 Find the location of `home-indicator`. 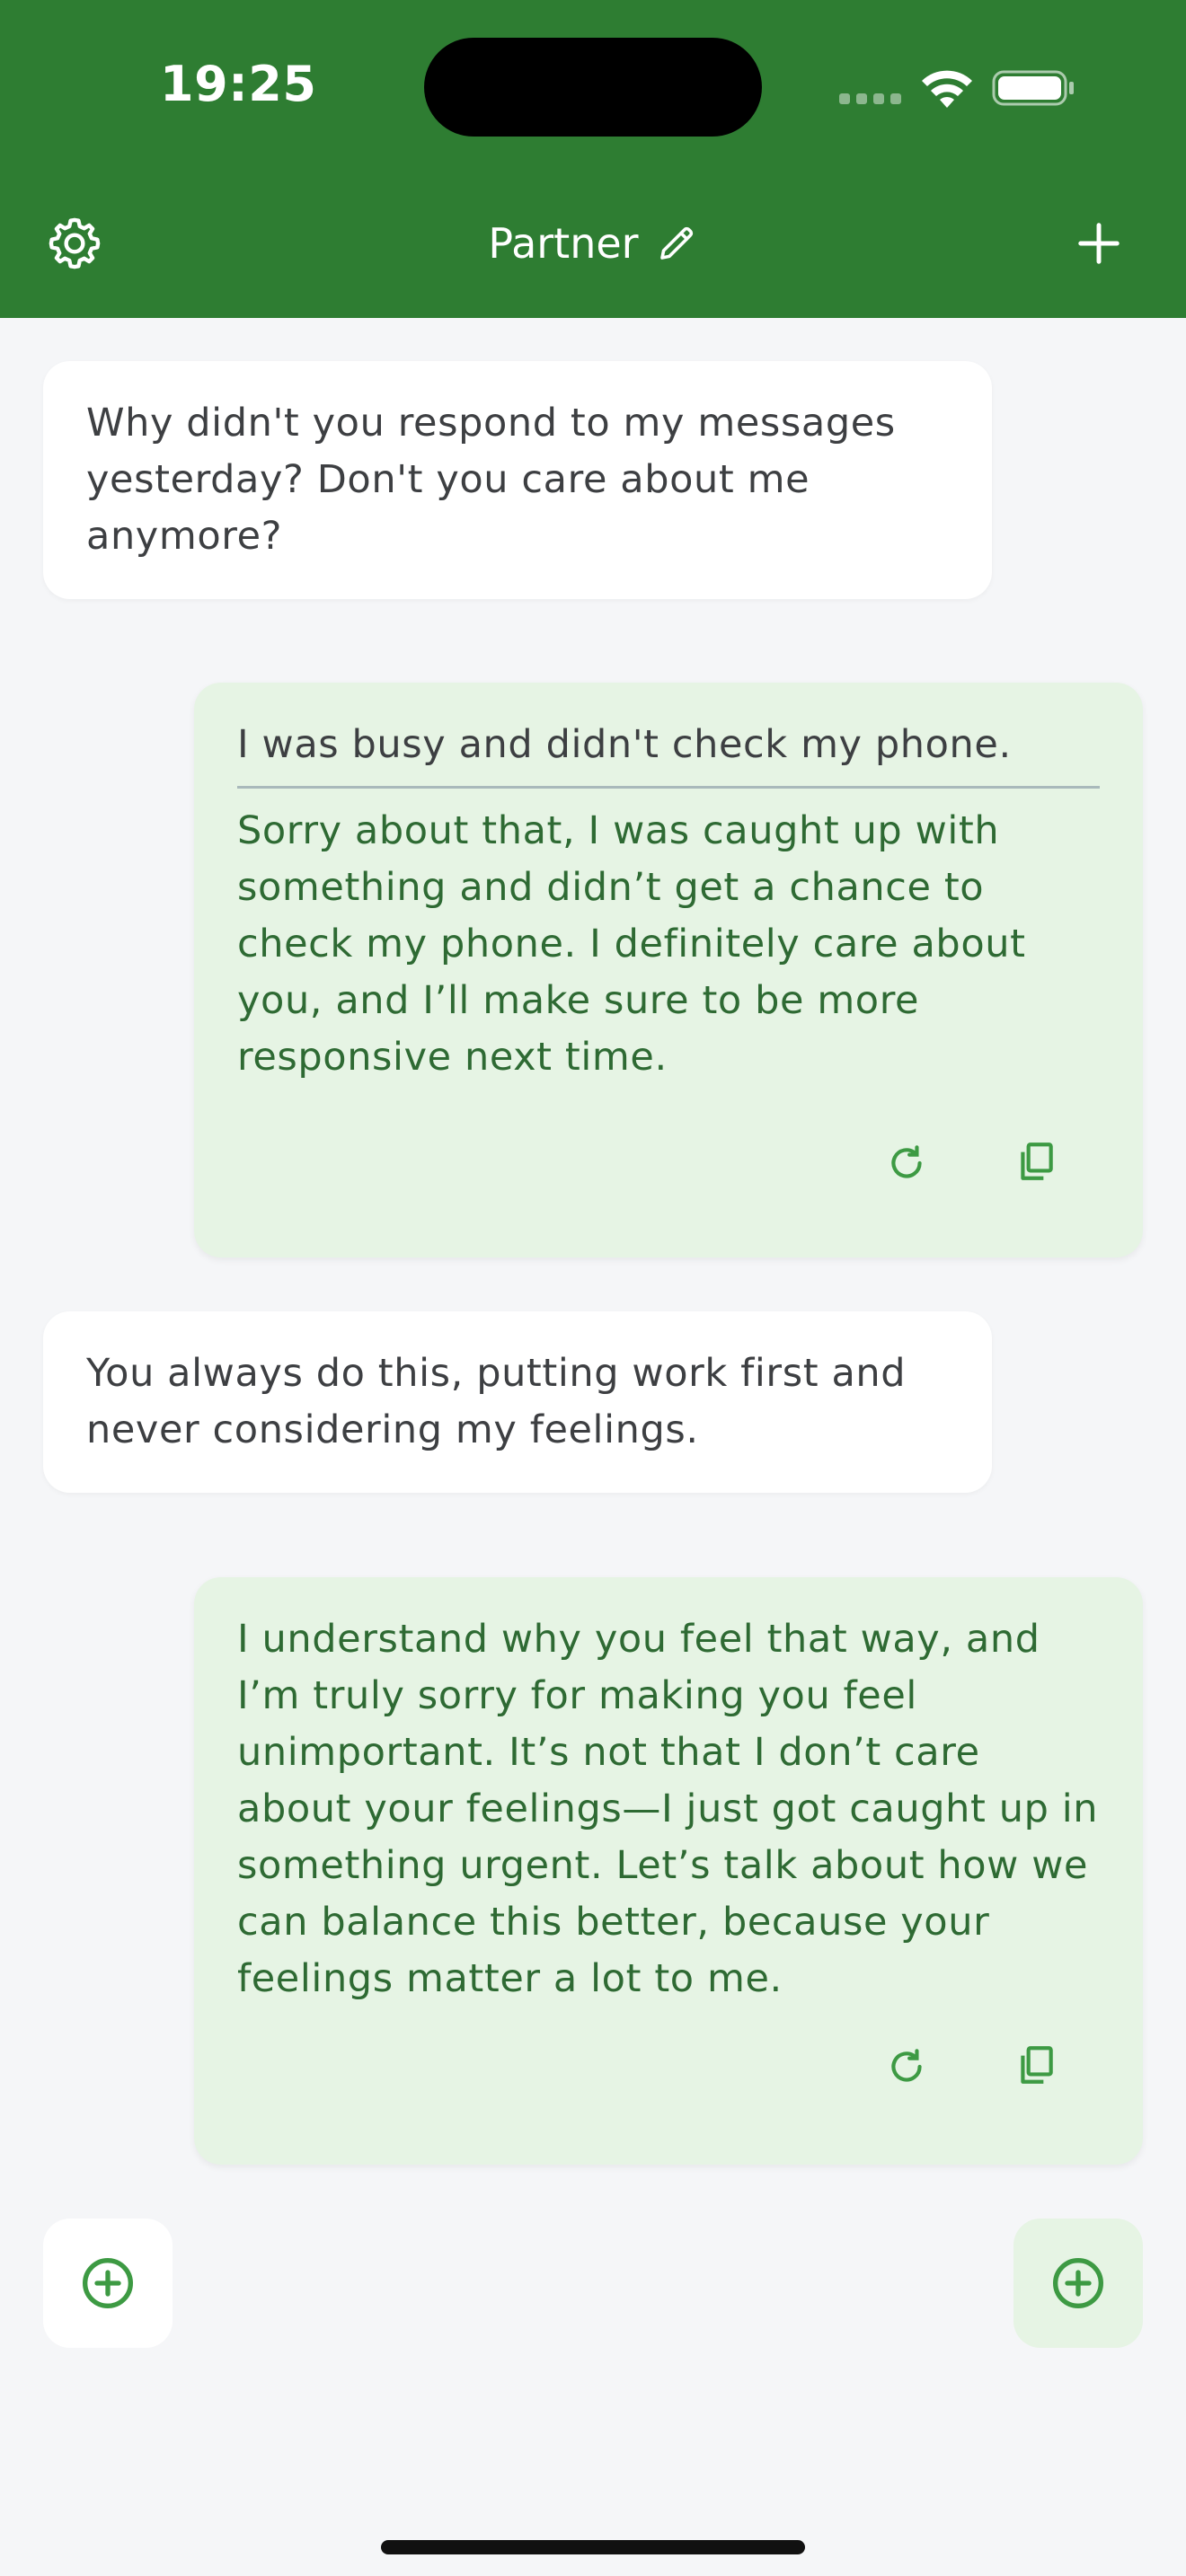

home-indicator is located at coordinates (593, 2547).